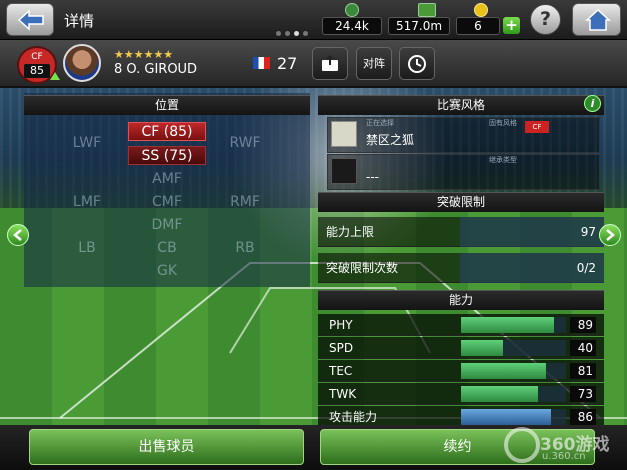 Image resolution: width=627 pixels, height=470 pixels. I want to click on share-button, so click(330, 63).